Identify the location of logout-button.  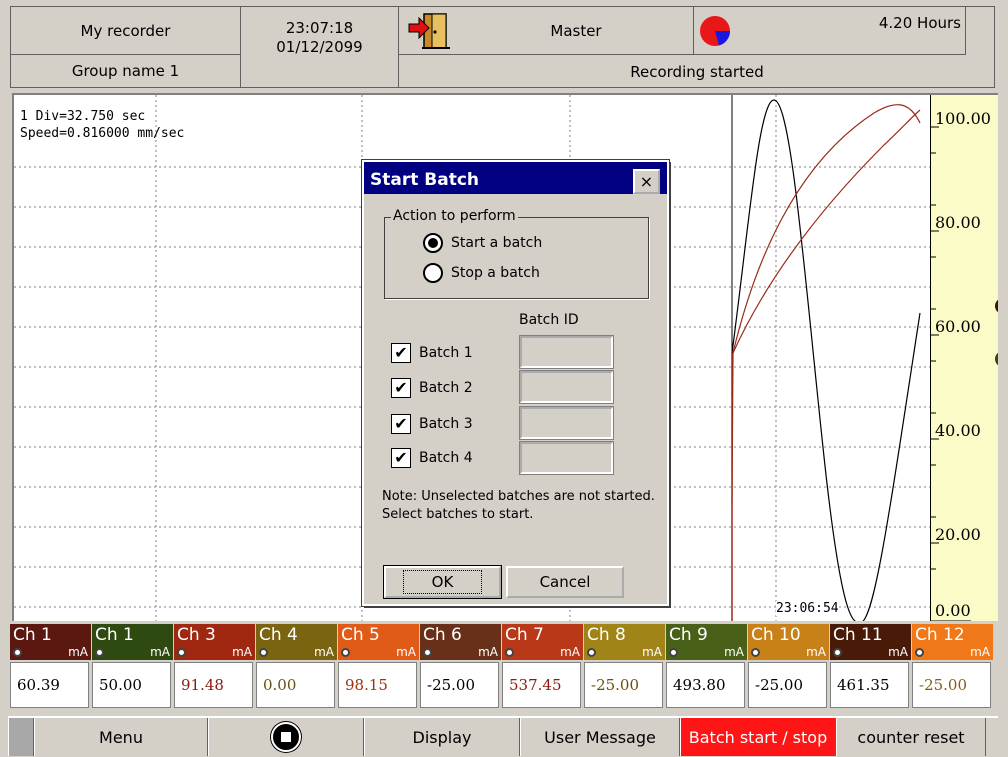
(429, 31).